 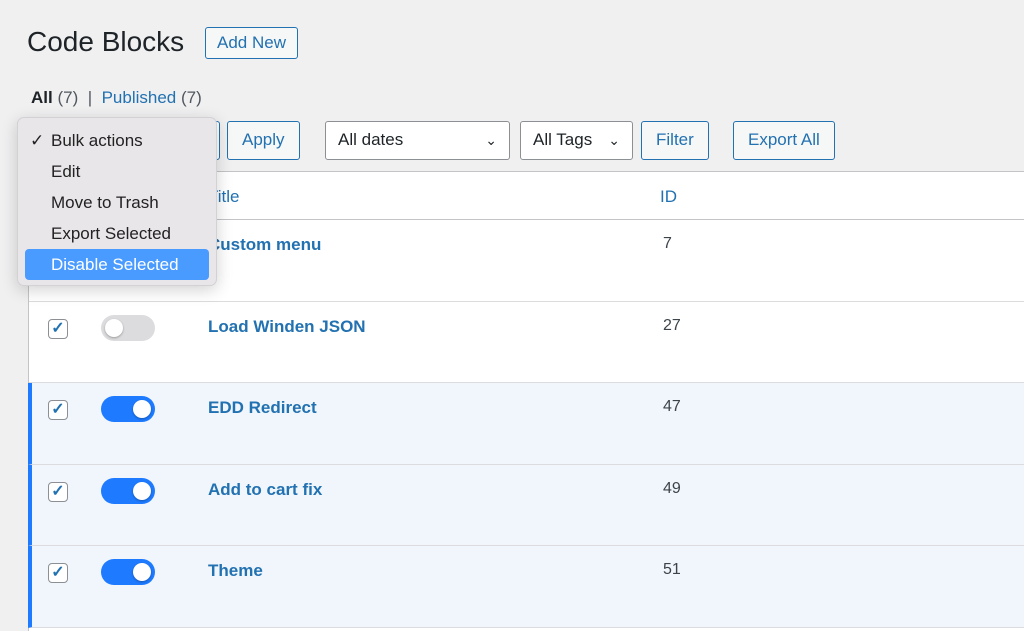 What do you see at coordinates (417, 140) in the screenshot?
I see `dates-select: All dates ⌄` at bounding box center [417, 140].